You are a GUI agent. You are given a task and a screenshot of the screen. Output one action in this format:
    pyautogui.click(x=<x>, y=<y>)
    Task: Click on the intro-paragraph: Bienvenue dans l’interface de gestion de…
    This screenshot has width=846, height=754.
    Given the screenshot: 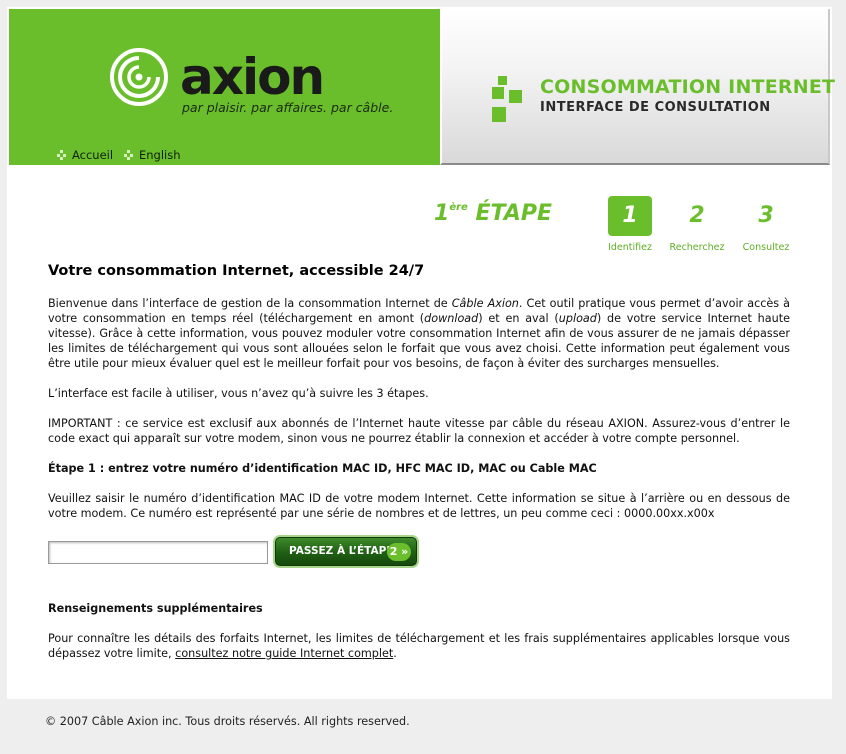 What is the action you would take?
    pyautogui.click(x=419, y=333)
    